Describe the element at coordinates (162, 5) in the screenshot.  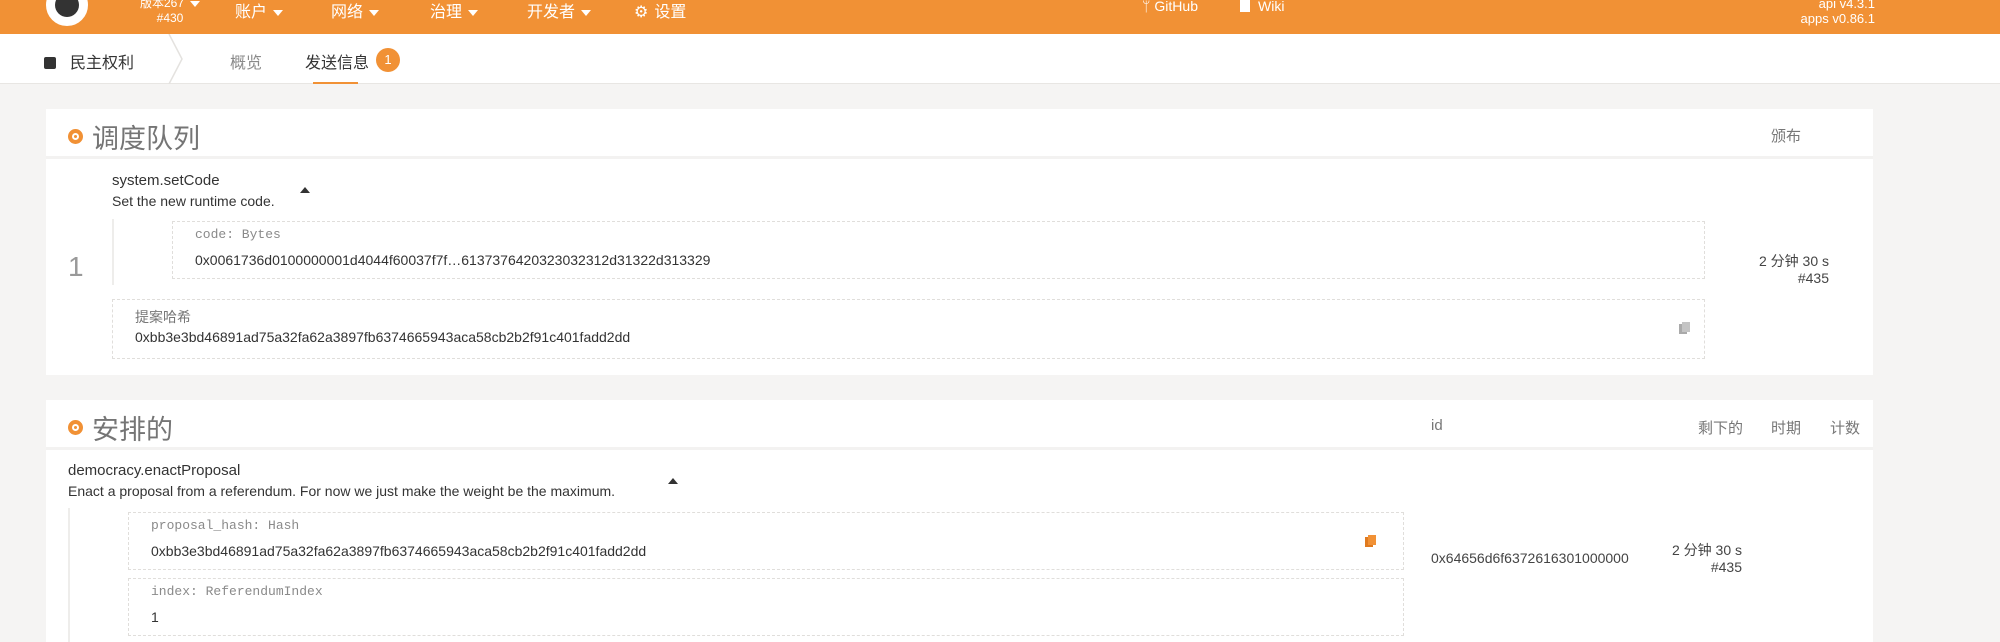
I see `chain-version: 版本267` at that location.